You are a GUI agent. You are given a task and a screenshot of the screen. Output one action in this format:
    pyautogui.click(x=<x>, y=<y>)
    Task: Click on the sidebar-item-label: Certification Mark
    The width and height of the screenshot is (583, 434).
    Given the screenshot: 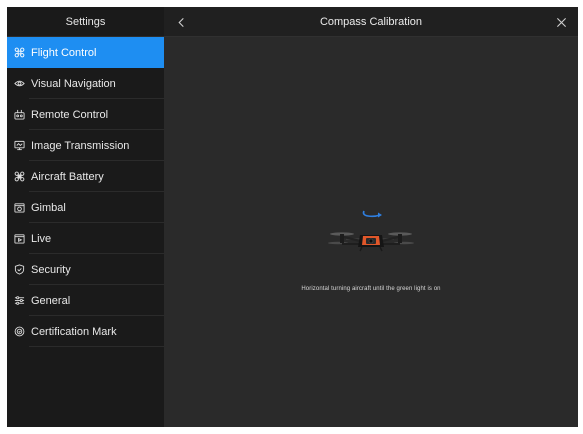 What is the action you would take?
    pyautogui.click(x=74, y=331)
    